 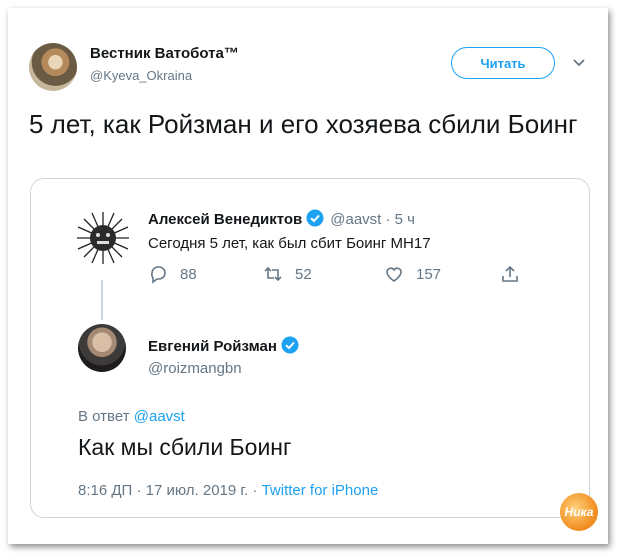 I want to click on parent-meta: @aavst · 5 ч, so click(x=372, y=219).